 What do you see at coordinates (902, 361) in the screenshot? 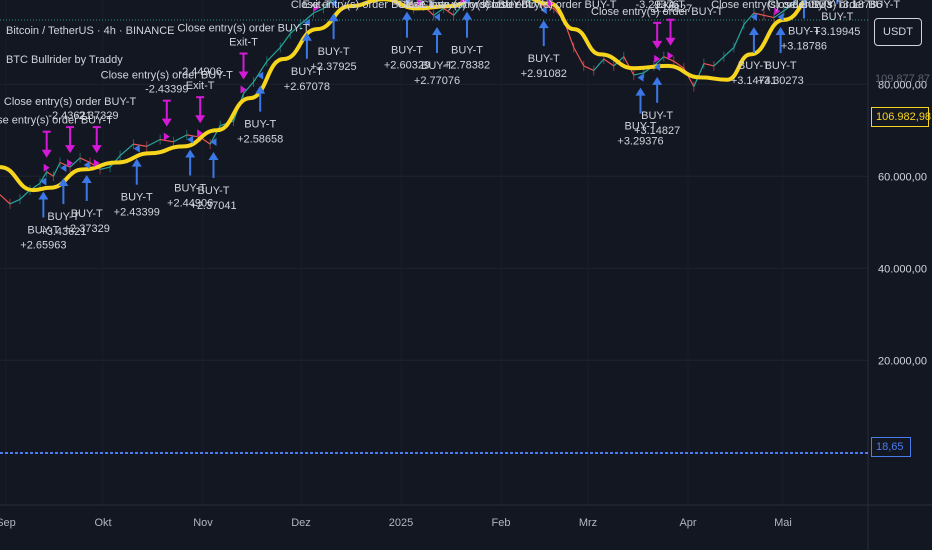
I see `y-tick-label: 20.000,00` at bounding box center [902, 361].